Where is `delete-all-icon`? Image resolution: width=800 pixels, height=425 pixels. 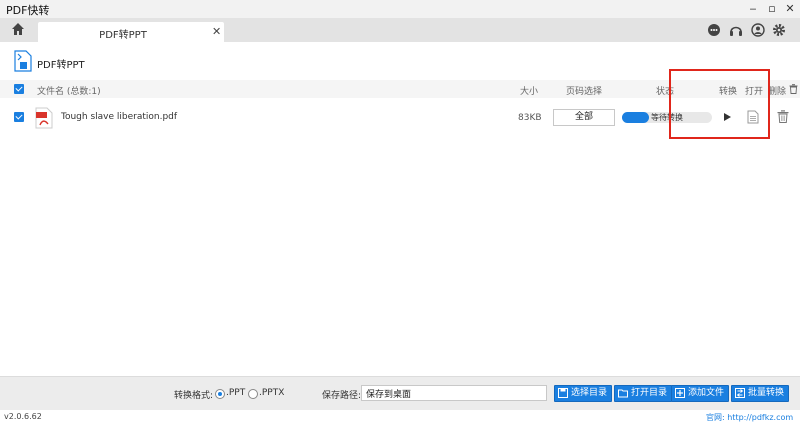
delete-all-icon is located at coordinates (793, 89).